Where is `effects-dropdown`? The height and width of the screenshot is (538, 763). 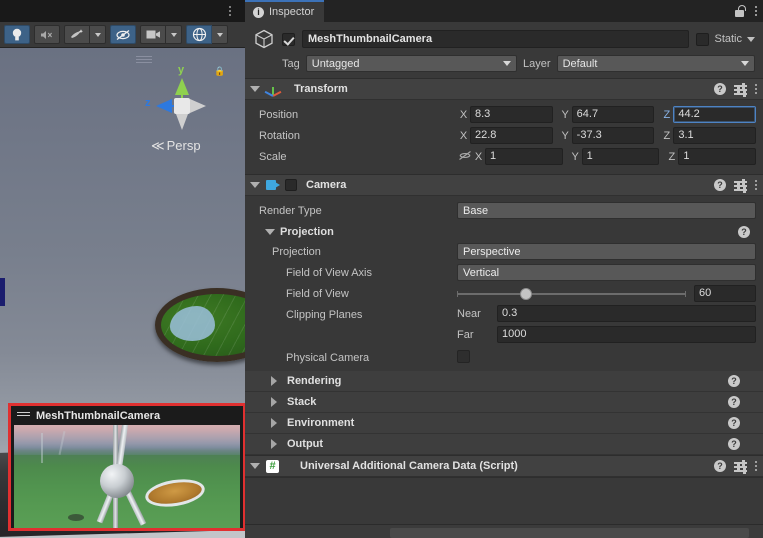
effects-dropdown is located at coordinates (98, 34).